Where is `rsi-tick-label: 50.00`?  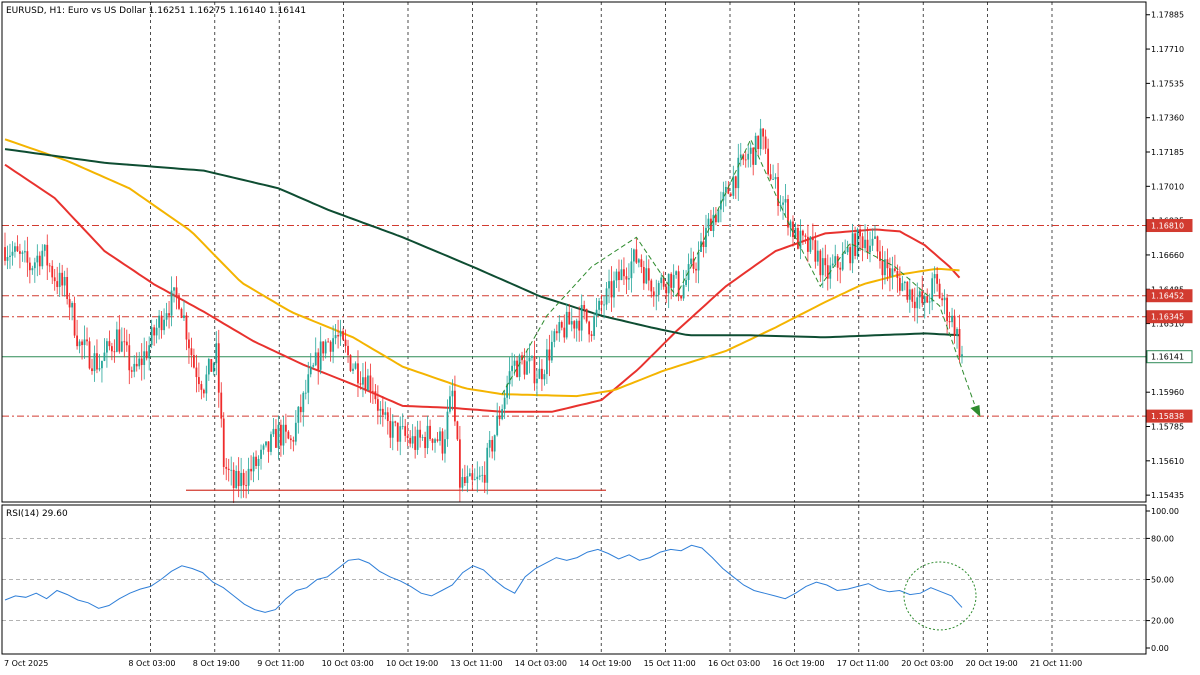 rsi-tick-label: 50.00 is located at coordinates (1162, 580).